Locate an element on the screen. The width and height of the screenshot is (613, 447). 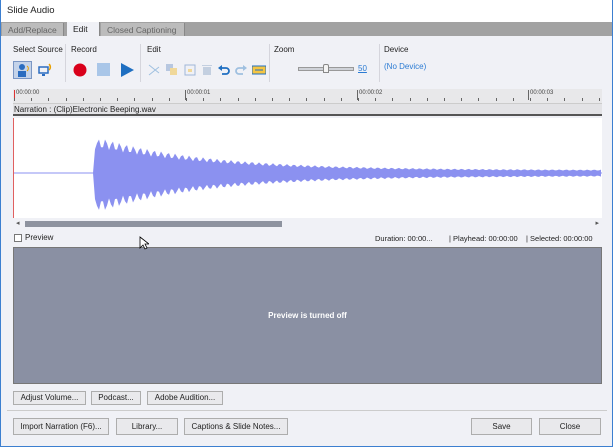
stop-button is located at coordinates (104, 70).